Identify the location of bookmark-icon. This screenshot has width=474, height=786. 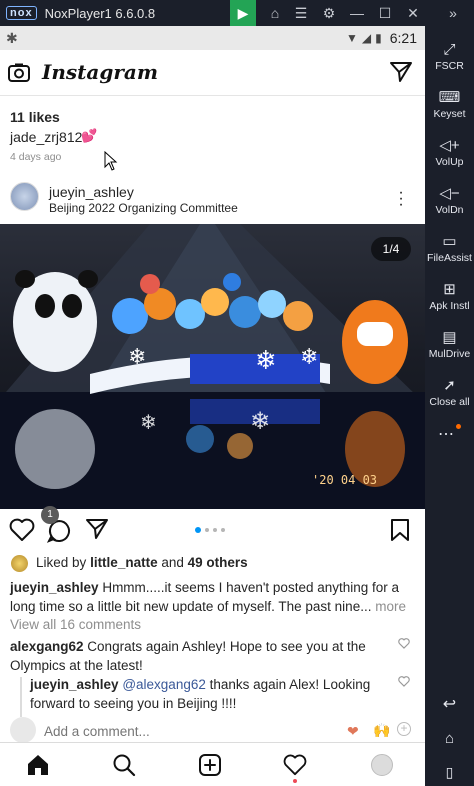
(400, 530).